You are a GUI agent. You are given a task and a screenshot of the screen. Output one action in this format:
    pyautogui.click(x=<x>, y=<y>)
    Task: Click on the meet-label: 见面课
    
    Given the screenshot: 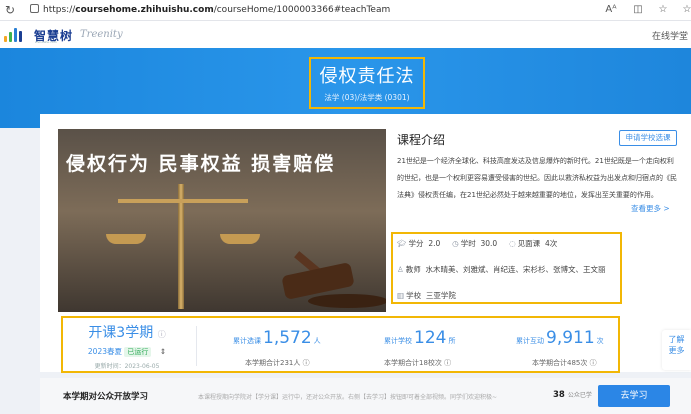 What is the action you would take?
    pyautogui.click(x=529, y=243)
    